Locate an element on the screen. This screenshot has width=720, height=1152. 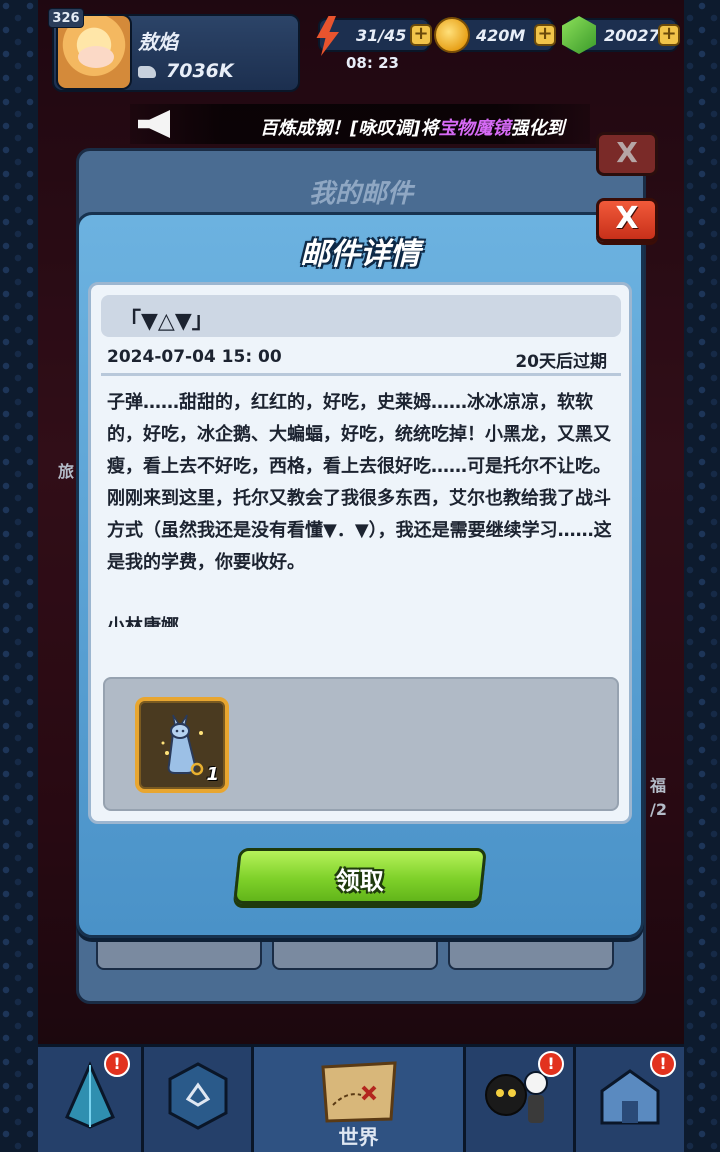
add-energy-button: + is located at coordinates (421, 35).